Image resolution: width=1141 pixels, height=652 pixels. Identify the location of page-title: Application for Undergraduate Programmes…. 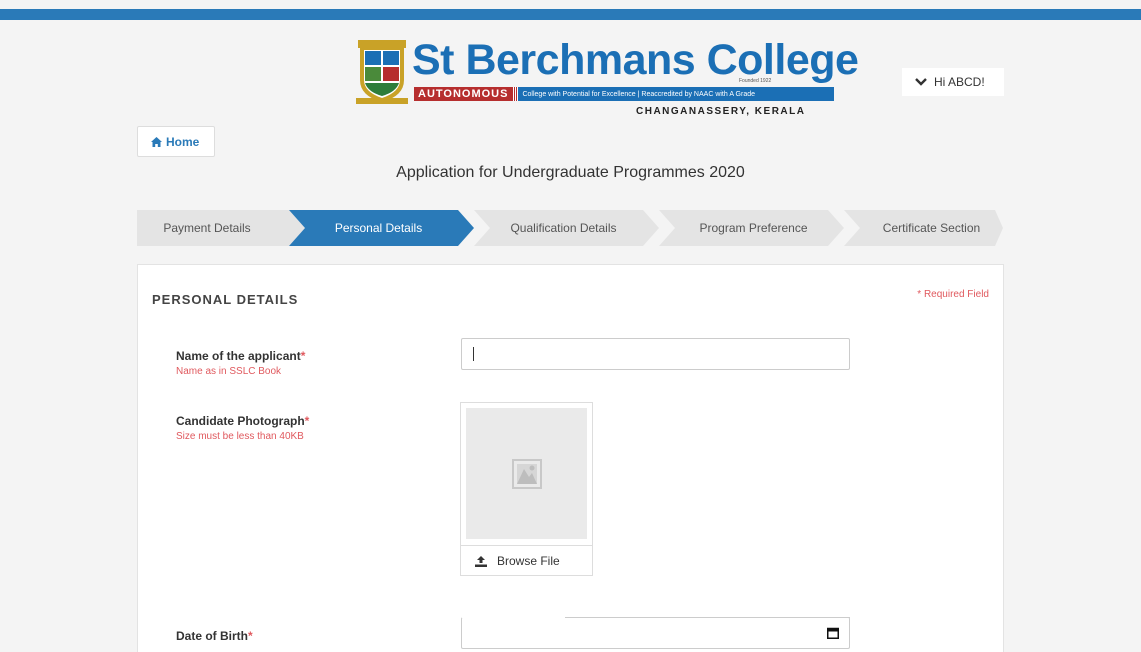
(570, 172).